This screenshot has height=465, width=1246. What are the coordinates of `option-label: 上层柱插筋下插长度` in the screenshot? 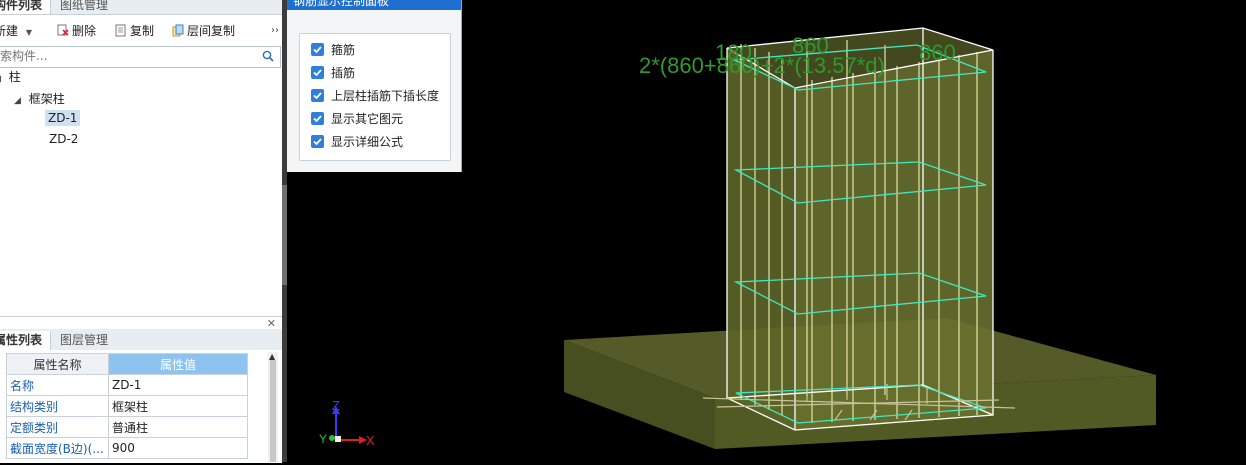 It's located at (385, 96).